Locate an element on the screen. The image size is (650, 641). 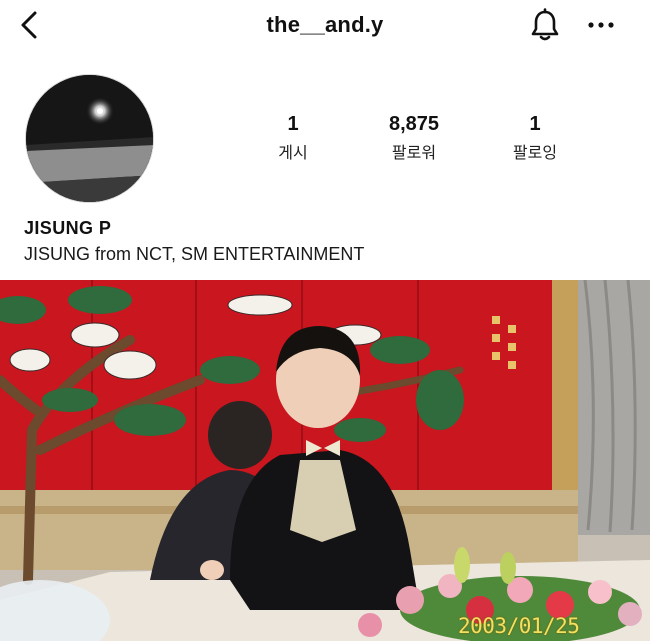
top-bar: the__and.y is located at coordinates (325, 25).